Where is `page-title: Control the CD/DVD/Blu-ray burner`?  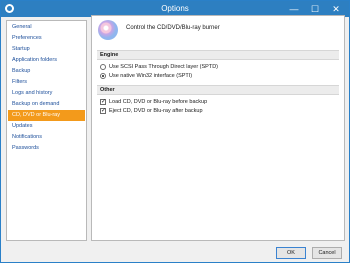 page-title: Control the CD/DVD/Blu-ray burner is located at coordinates (173, 28).